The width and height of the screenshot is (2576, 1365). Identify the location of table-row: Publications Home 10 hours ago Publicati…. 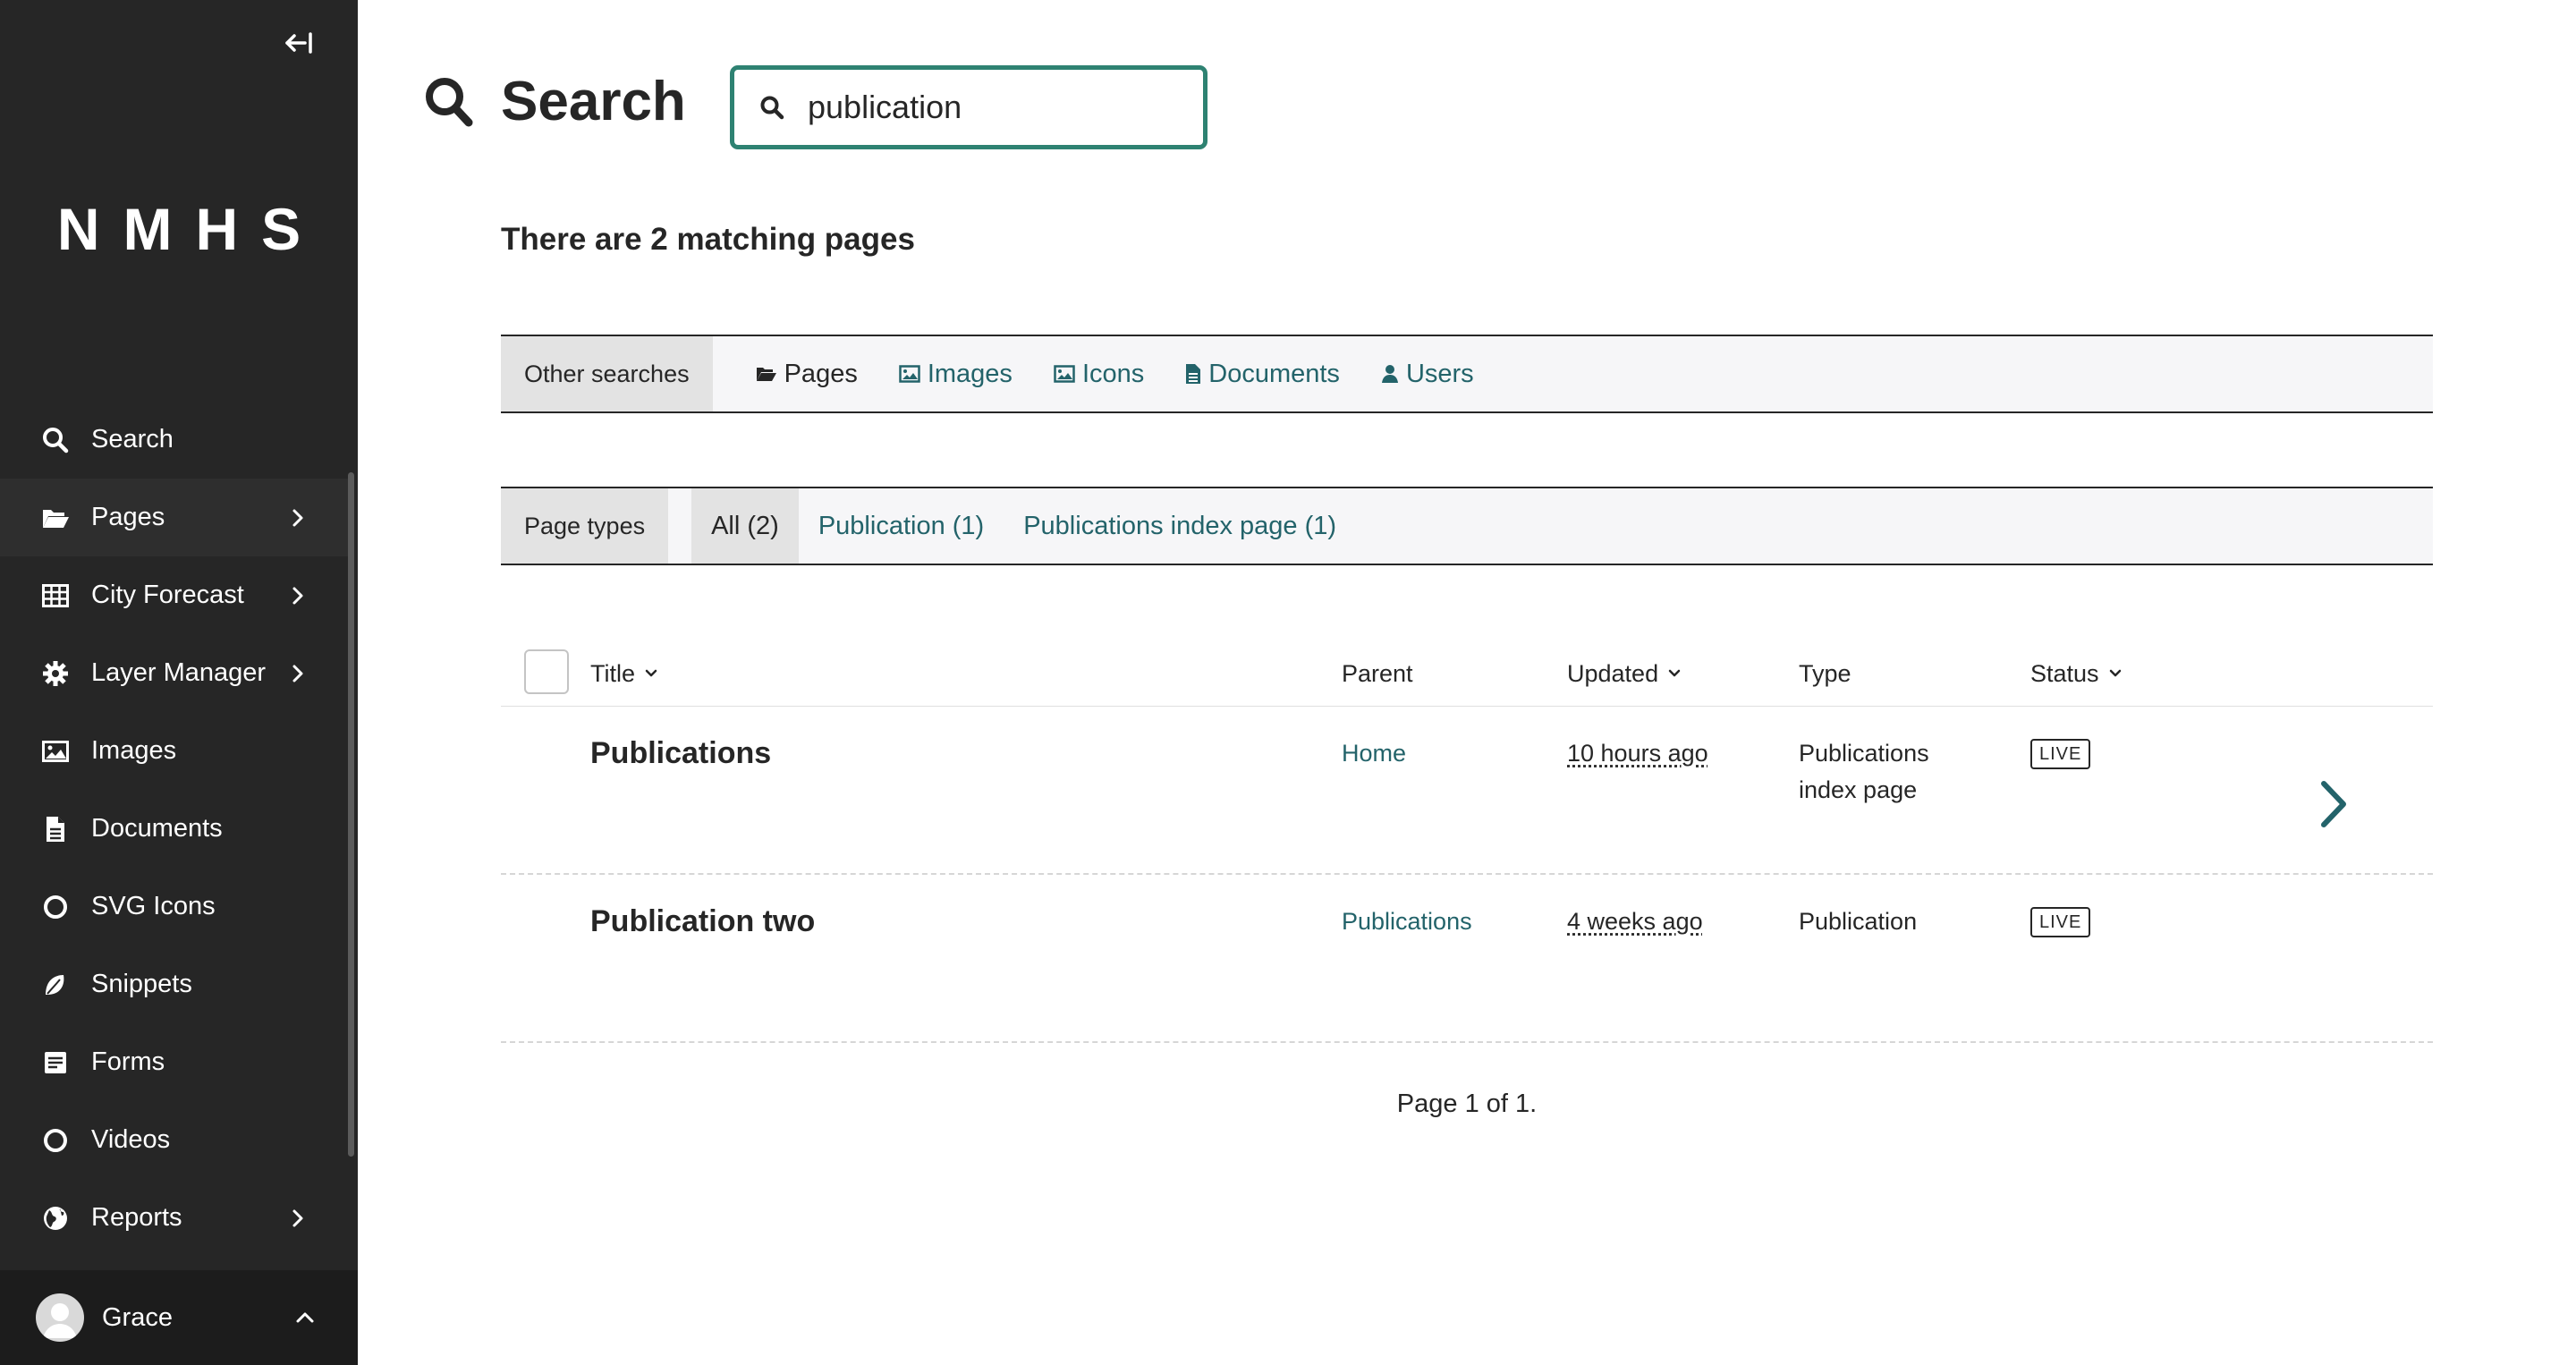
(1467, 791).